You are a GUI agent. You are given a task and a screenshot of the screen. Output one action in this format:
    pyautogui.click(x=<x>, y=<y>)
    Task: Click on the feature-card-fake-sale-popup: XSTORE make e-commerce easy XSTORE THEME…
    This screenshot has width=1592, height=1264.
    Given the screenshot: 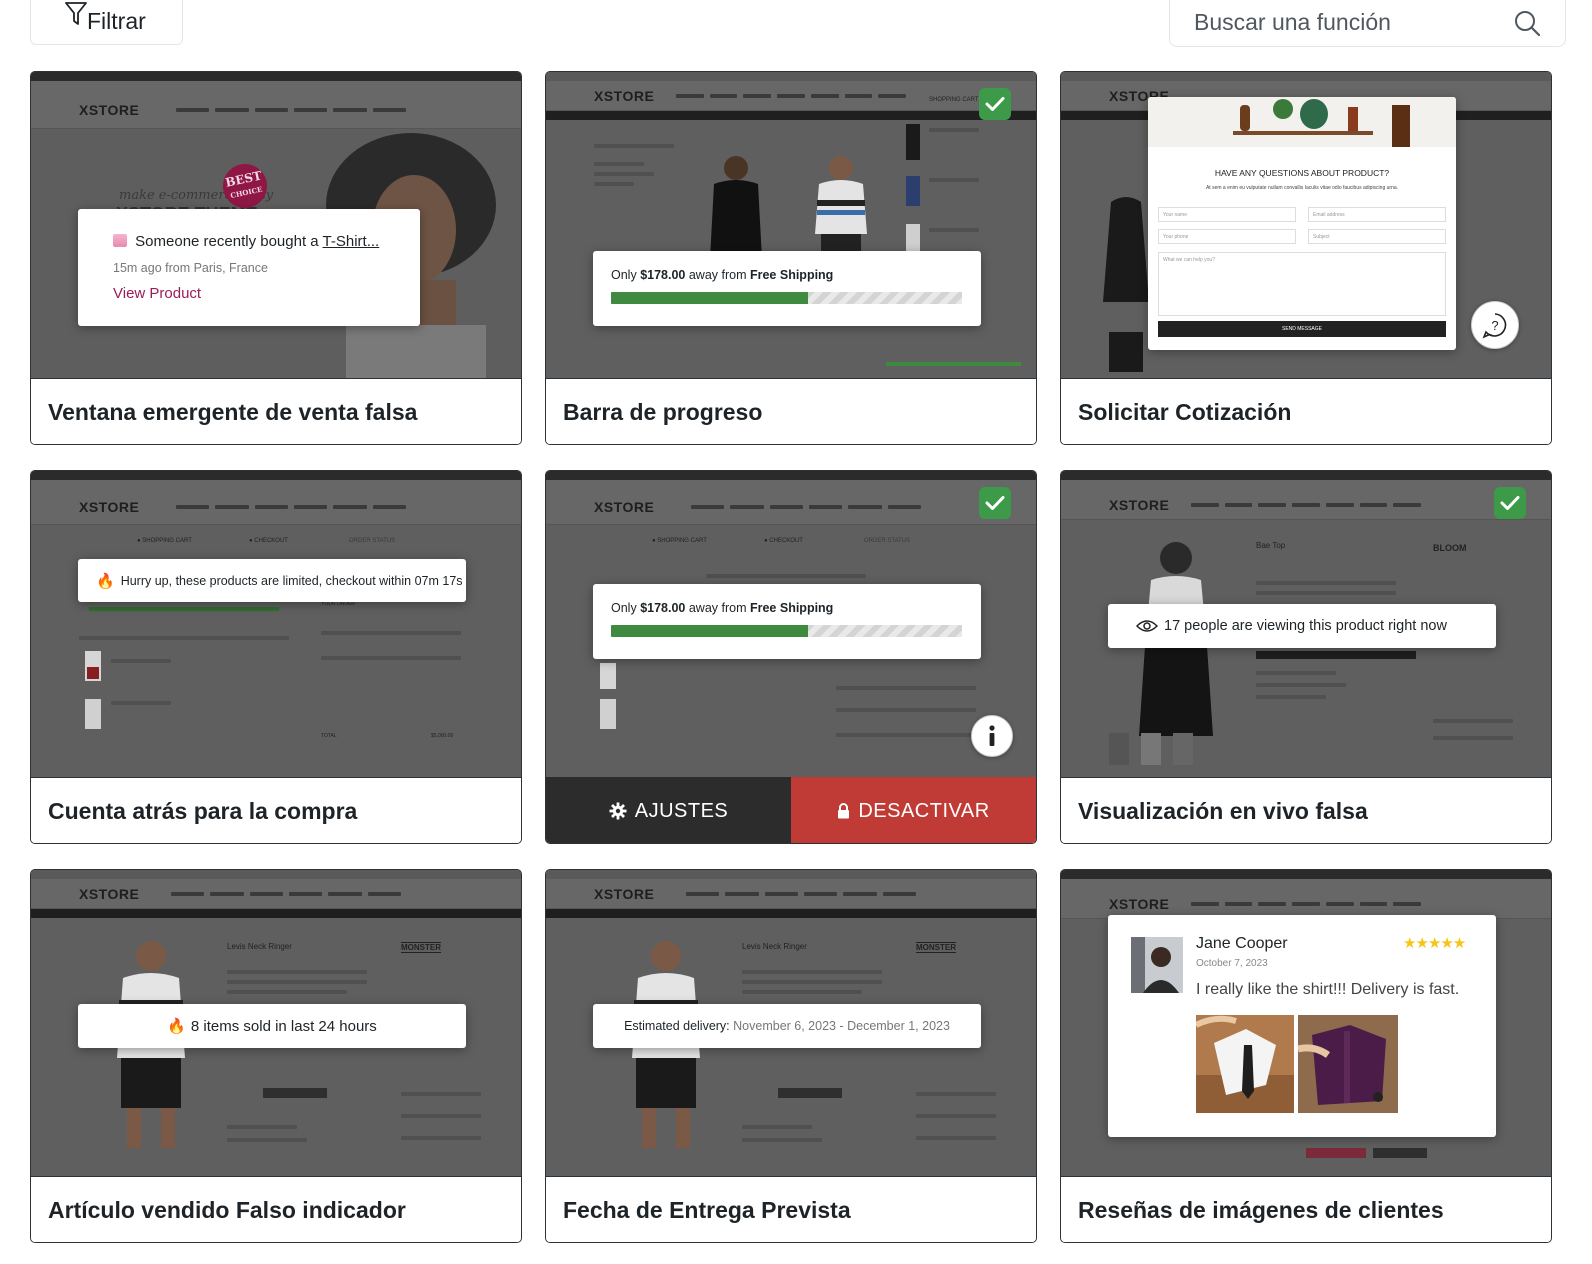 What is the action you would take?
    pyautogui.click(x=276, y=258)
    